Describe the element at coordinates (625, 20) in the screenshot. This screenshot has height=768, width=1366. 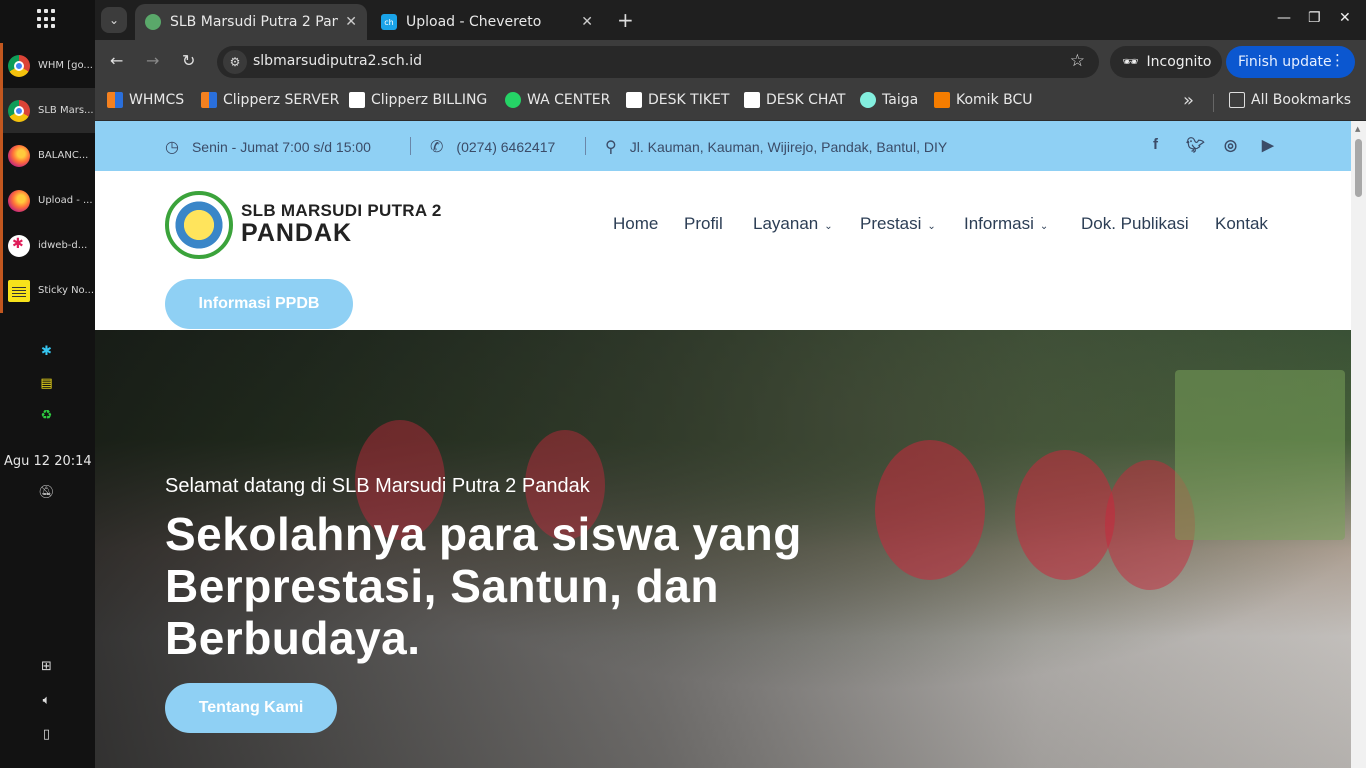
I see `new-tab-button: +` at that location.